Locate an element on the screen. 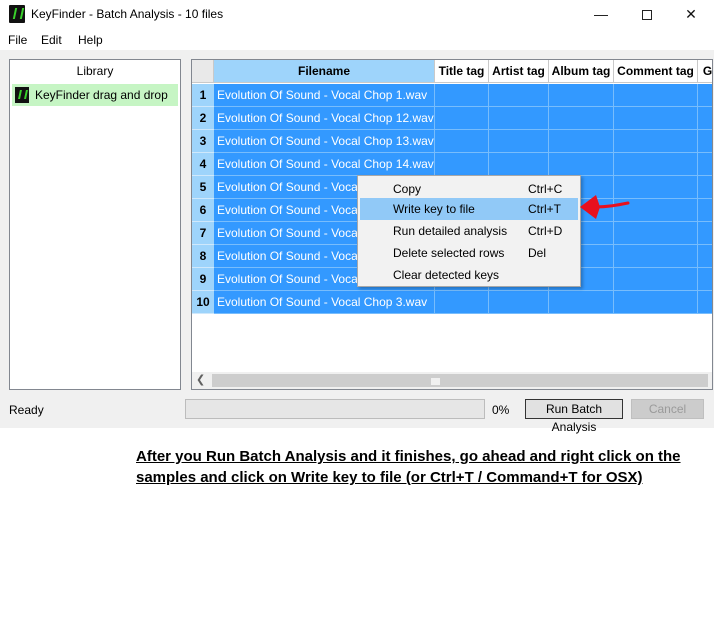 The height and width of the screenshot is (617, 714). library-panel: Library KeyFinder drag and drop is located at coordinates (95, 224).